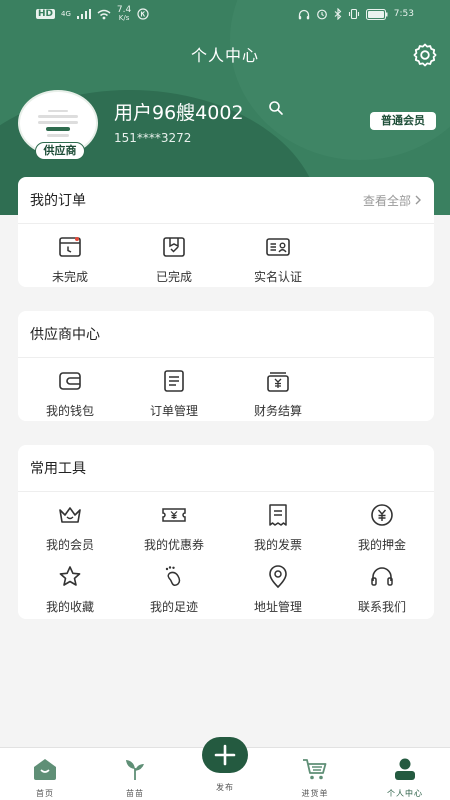 The height and width of the screenshot is (800, 450). I want to click on alarm-icon, so click(321, 14).